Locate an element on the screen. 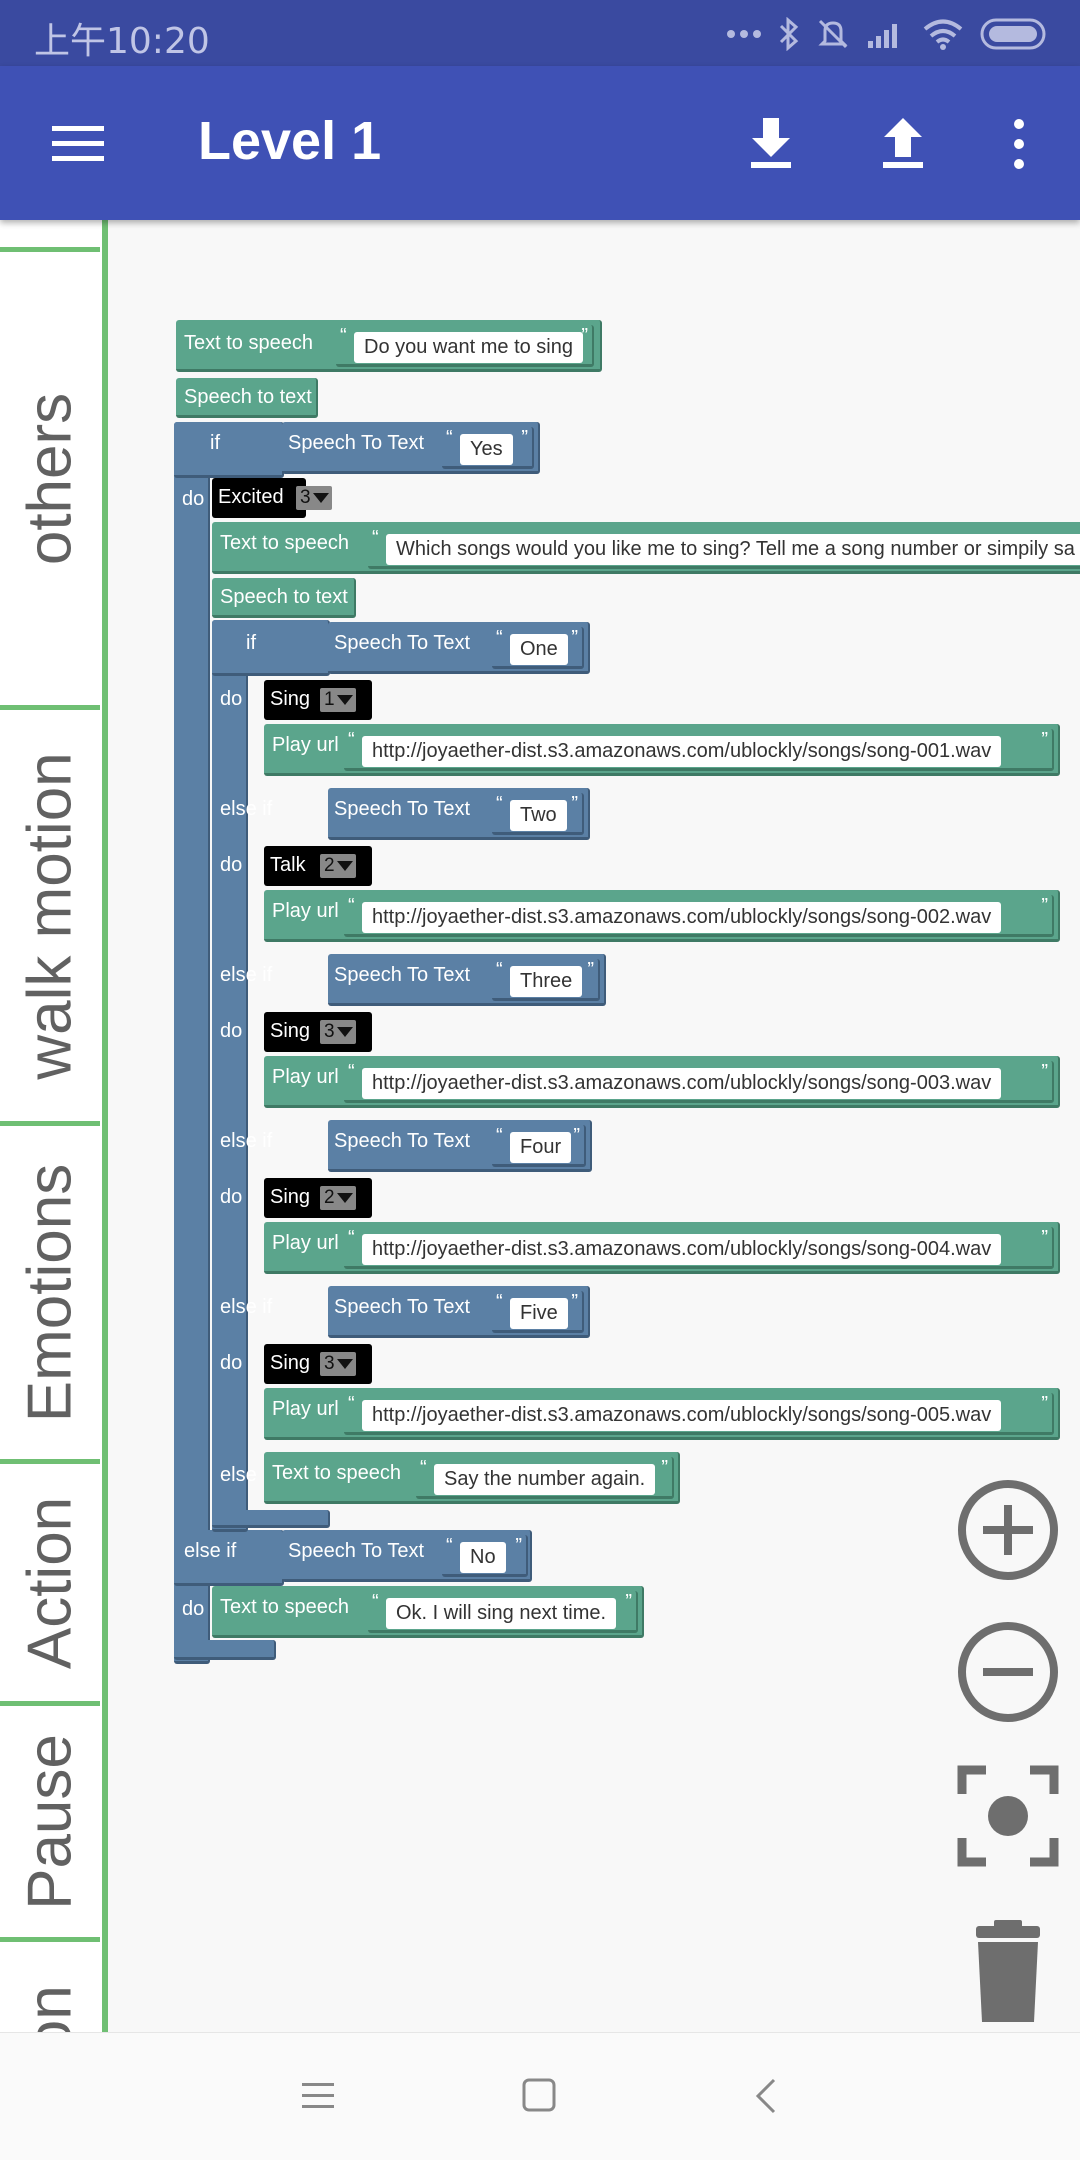 The width and height of the screenshot is (1080, 2160). string-block: “ Yes ” is located at coordinates (488, 448).